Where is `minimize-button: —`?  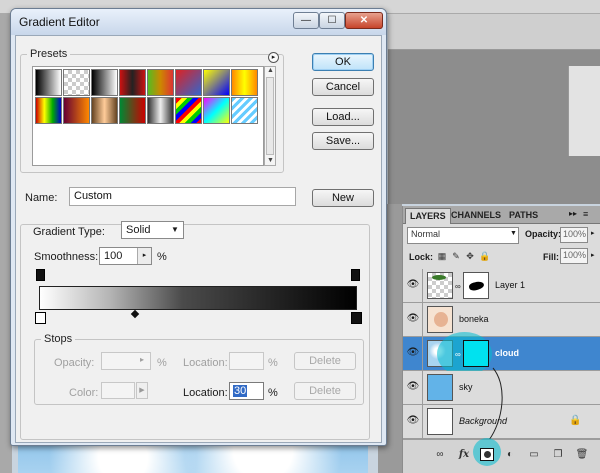 minimize-button: — is located at coordinates (306, 20).